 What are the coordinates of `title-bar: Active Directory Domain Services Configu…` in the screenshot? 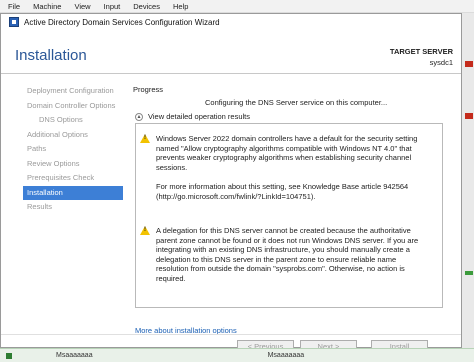 It's located at (231, 22).